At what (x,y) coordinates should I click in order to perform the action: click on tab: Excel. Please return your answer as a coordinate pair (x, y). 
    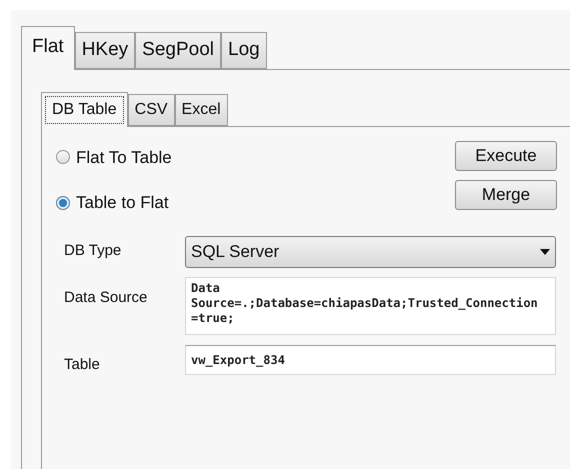
    Looking at the image, I should click on (201, 110).